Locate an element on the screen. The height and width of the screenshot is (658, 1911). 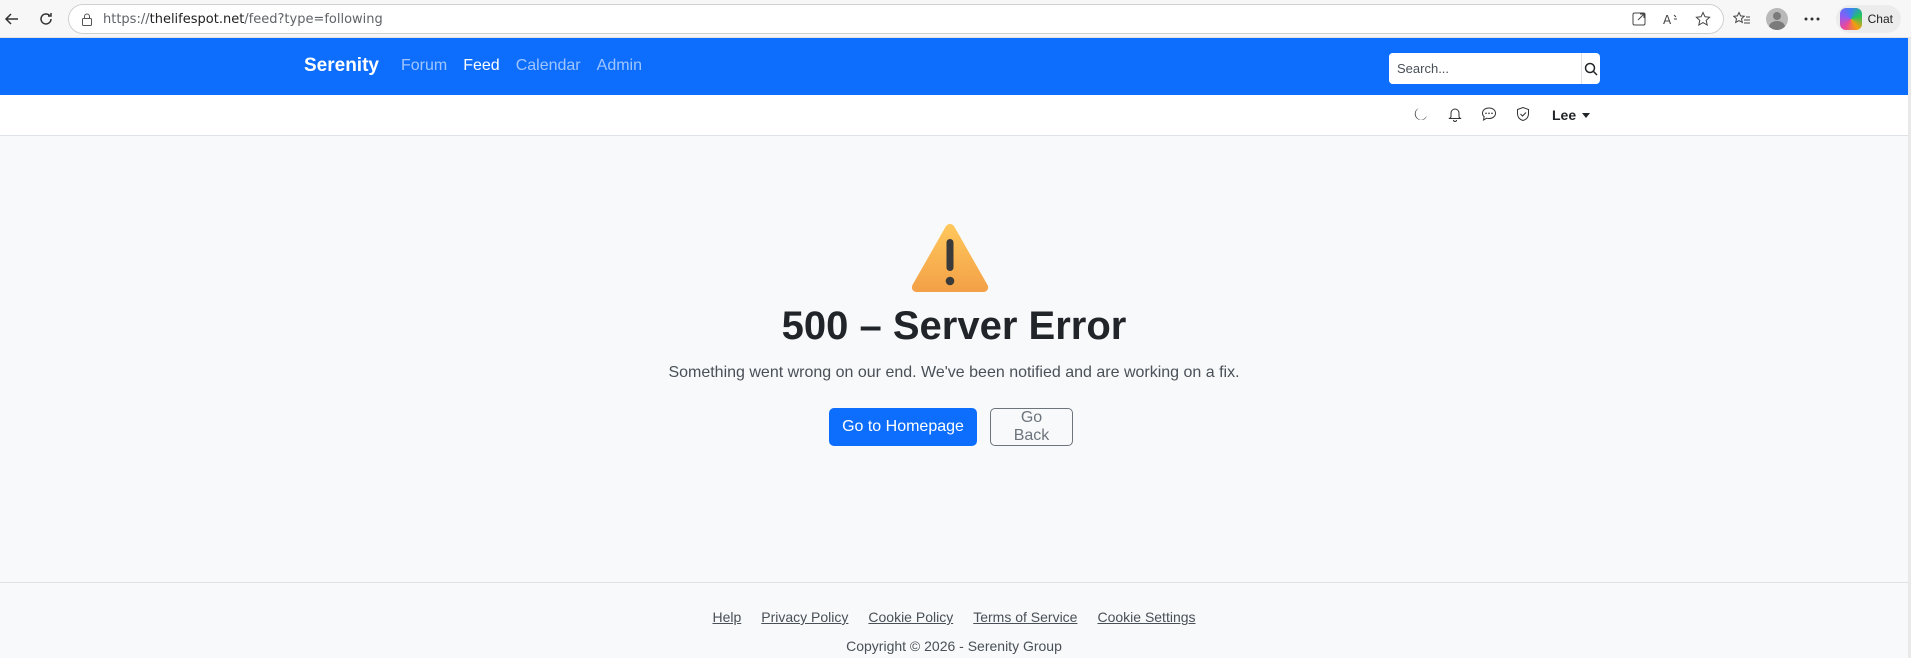
footer-link-terms-of-service: Terms of Service is located at coordinates (1025, 617).